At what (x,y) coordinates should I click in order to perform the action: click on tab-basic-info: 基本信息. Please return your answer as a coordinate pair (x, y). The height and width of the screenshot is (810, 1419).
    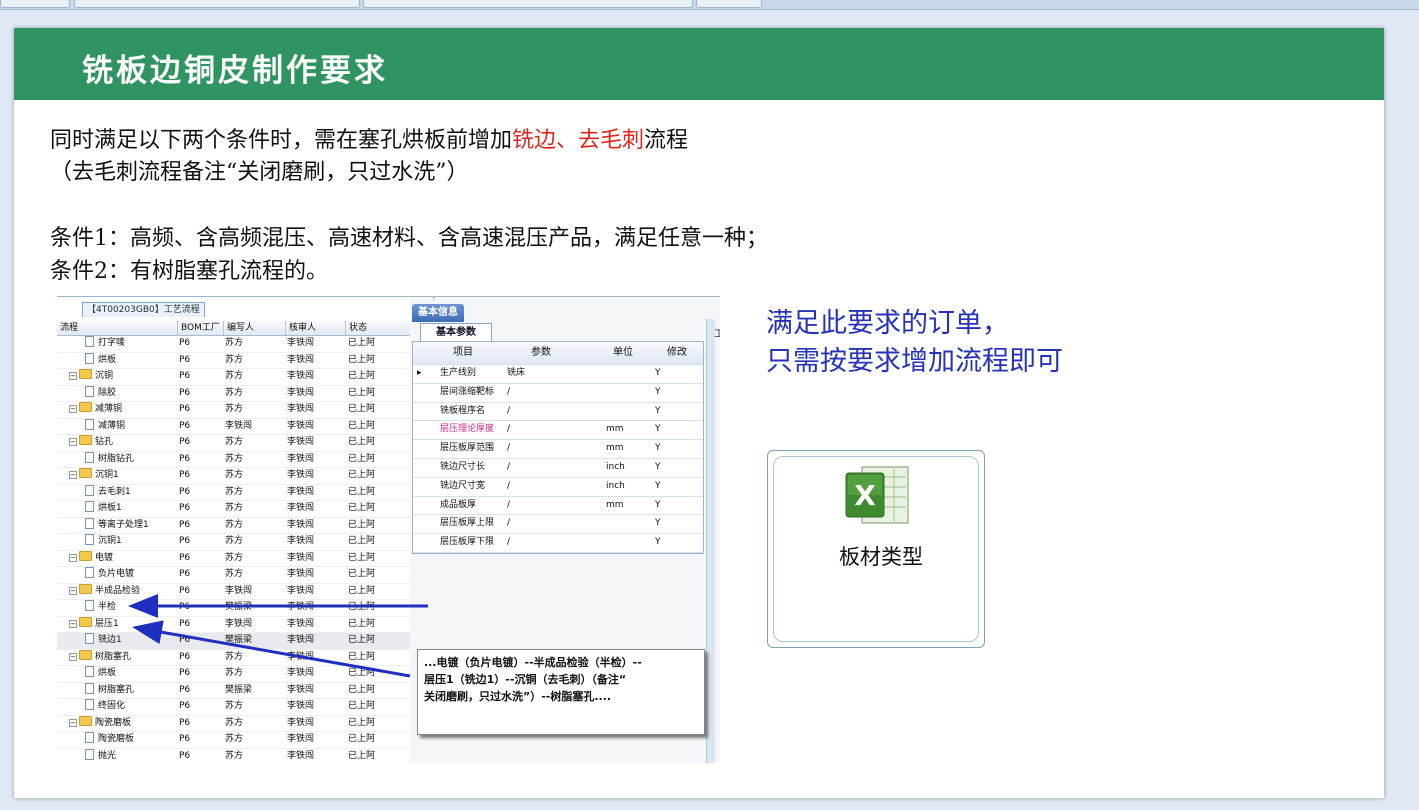
    Looking at the image, I should click on (438, 313).